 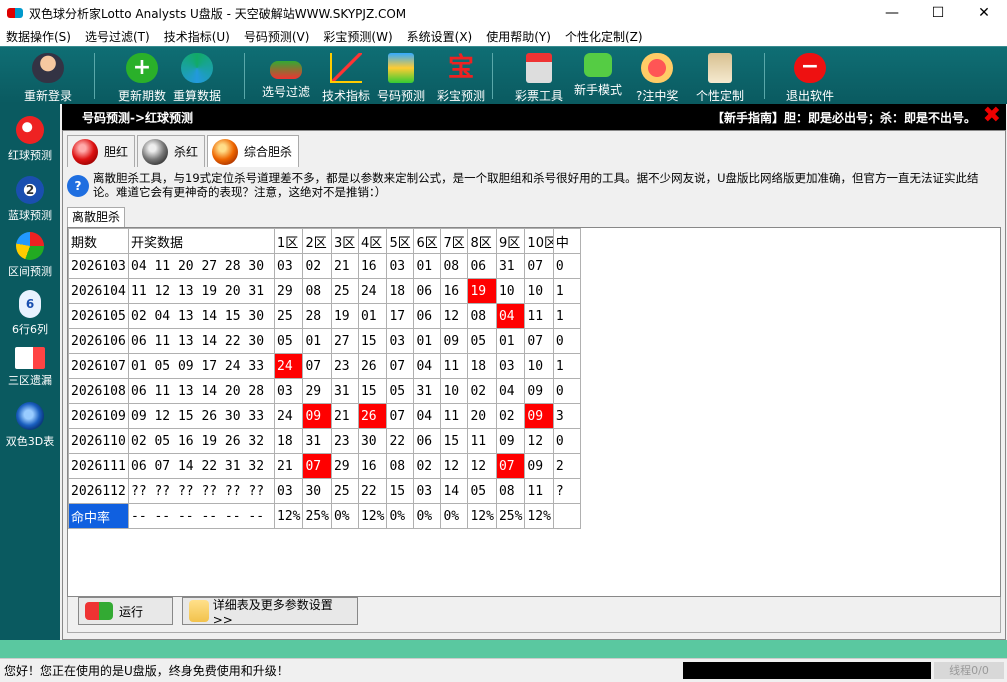 I want to click on tab-kill-red: 杀红, so click(x=171, y=151).